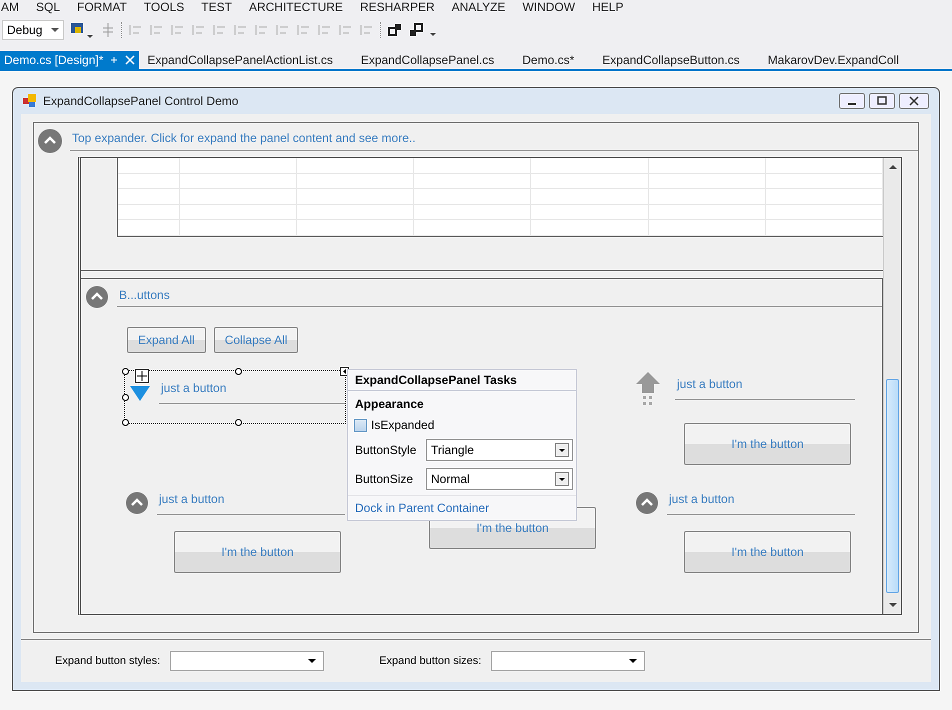 The height and width of the screenshot is (710, 952). I want to click on send-back-icon, so click(416, 30).